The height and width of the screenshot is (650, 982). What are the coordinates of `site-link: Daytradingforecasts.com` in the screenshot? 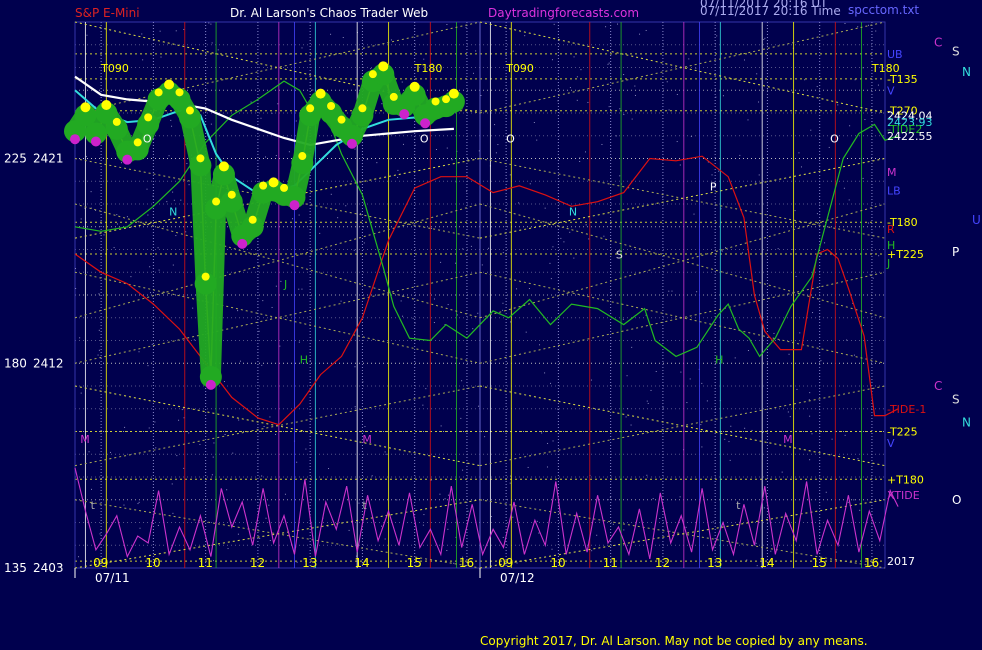 It's located at (563, 13).